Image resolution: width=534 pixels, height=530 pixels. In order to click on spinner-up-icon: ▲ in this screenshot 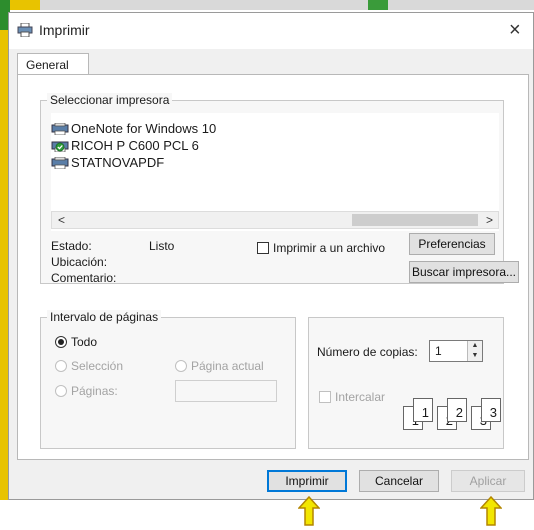, I will do `click(474, 346)`.